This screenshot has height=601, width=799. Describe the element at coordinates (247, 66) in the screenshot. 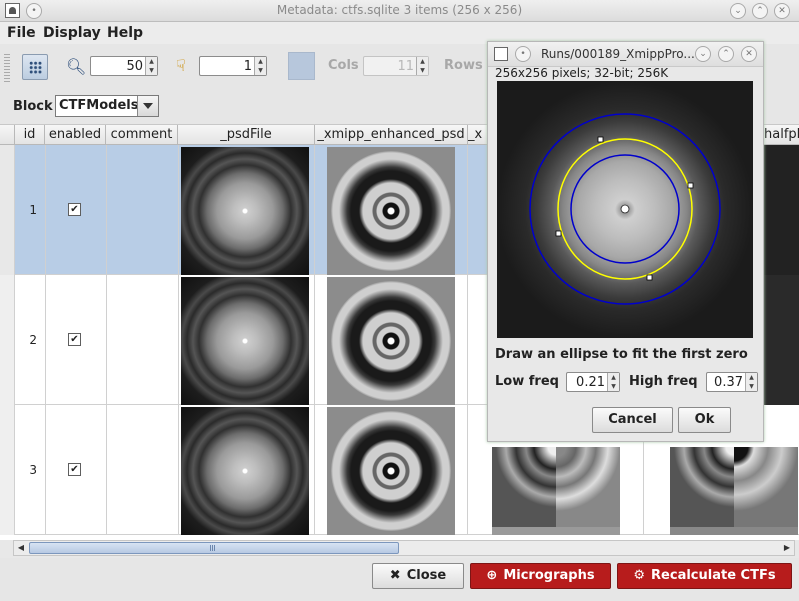

I see `goto-value: 1` at that location.